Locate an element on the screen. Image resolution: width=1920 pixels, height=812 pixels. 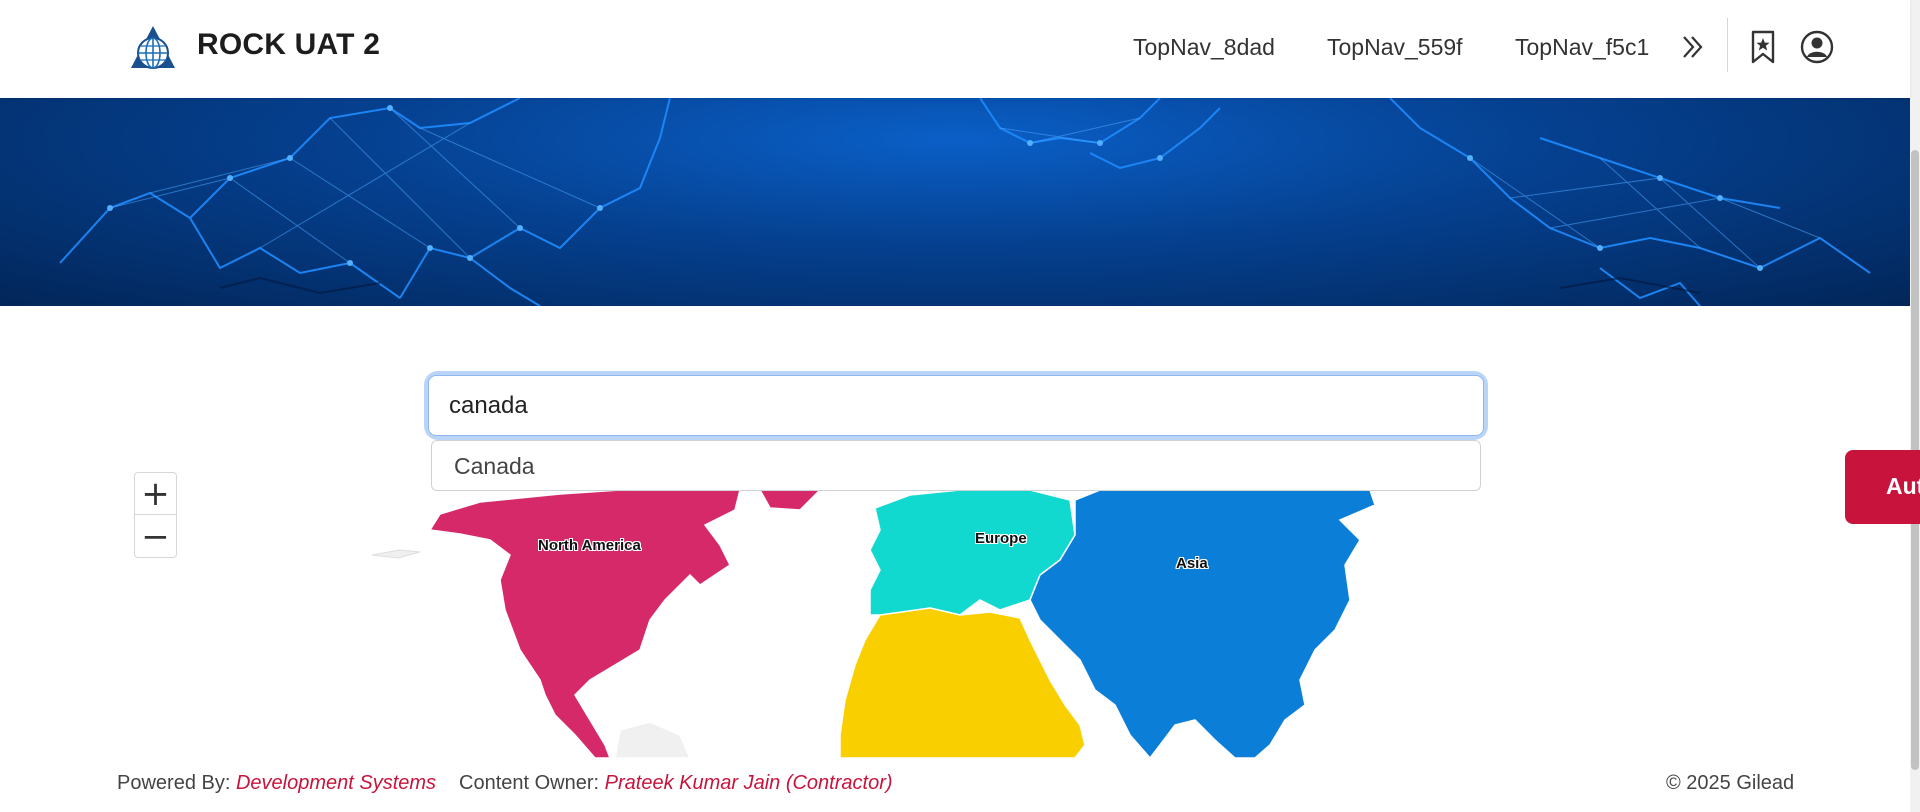
globe-logo-icon is located at coordinates (153, 49).